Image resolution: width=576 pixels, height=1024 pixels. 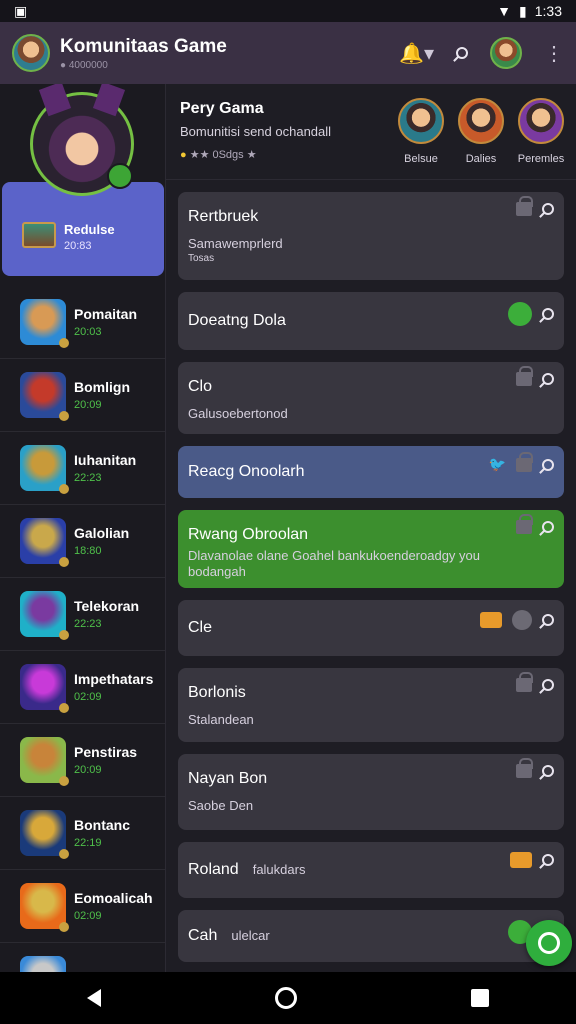 I want to click on home-icon, so click(x=286, y=998).